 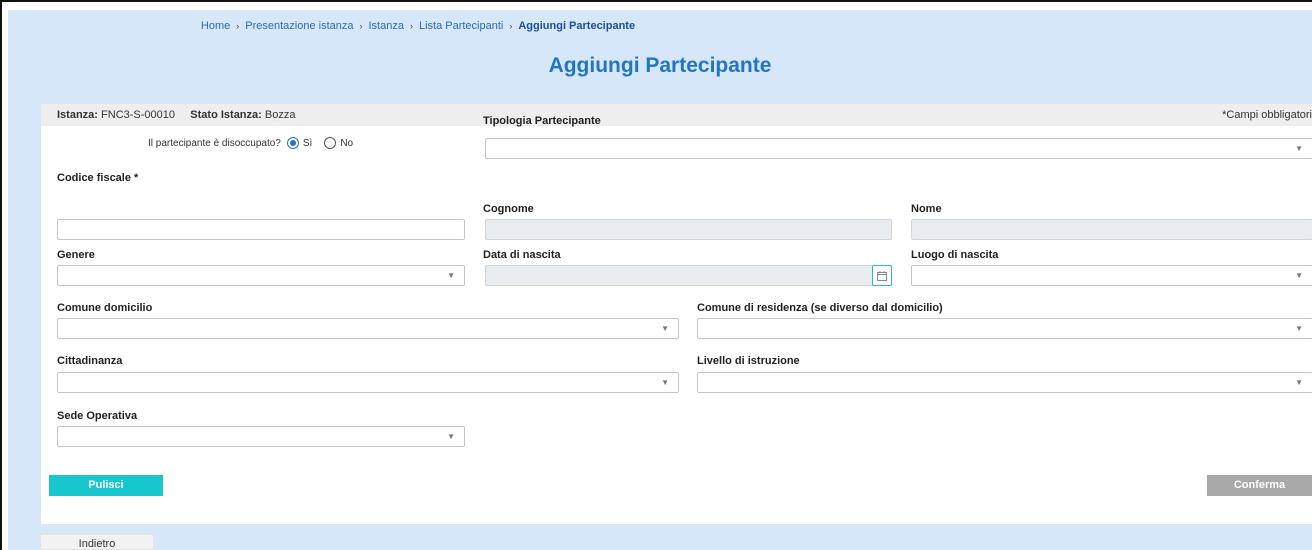 What do you see at coordinates (97, 542) in the screenshot?
I see `indietro-button: Indietro` at bounding box center [97, 542].